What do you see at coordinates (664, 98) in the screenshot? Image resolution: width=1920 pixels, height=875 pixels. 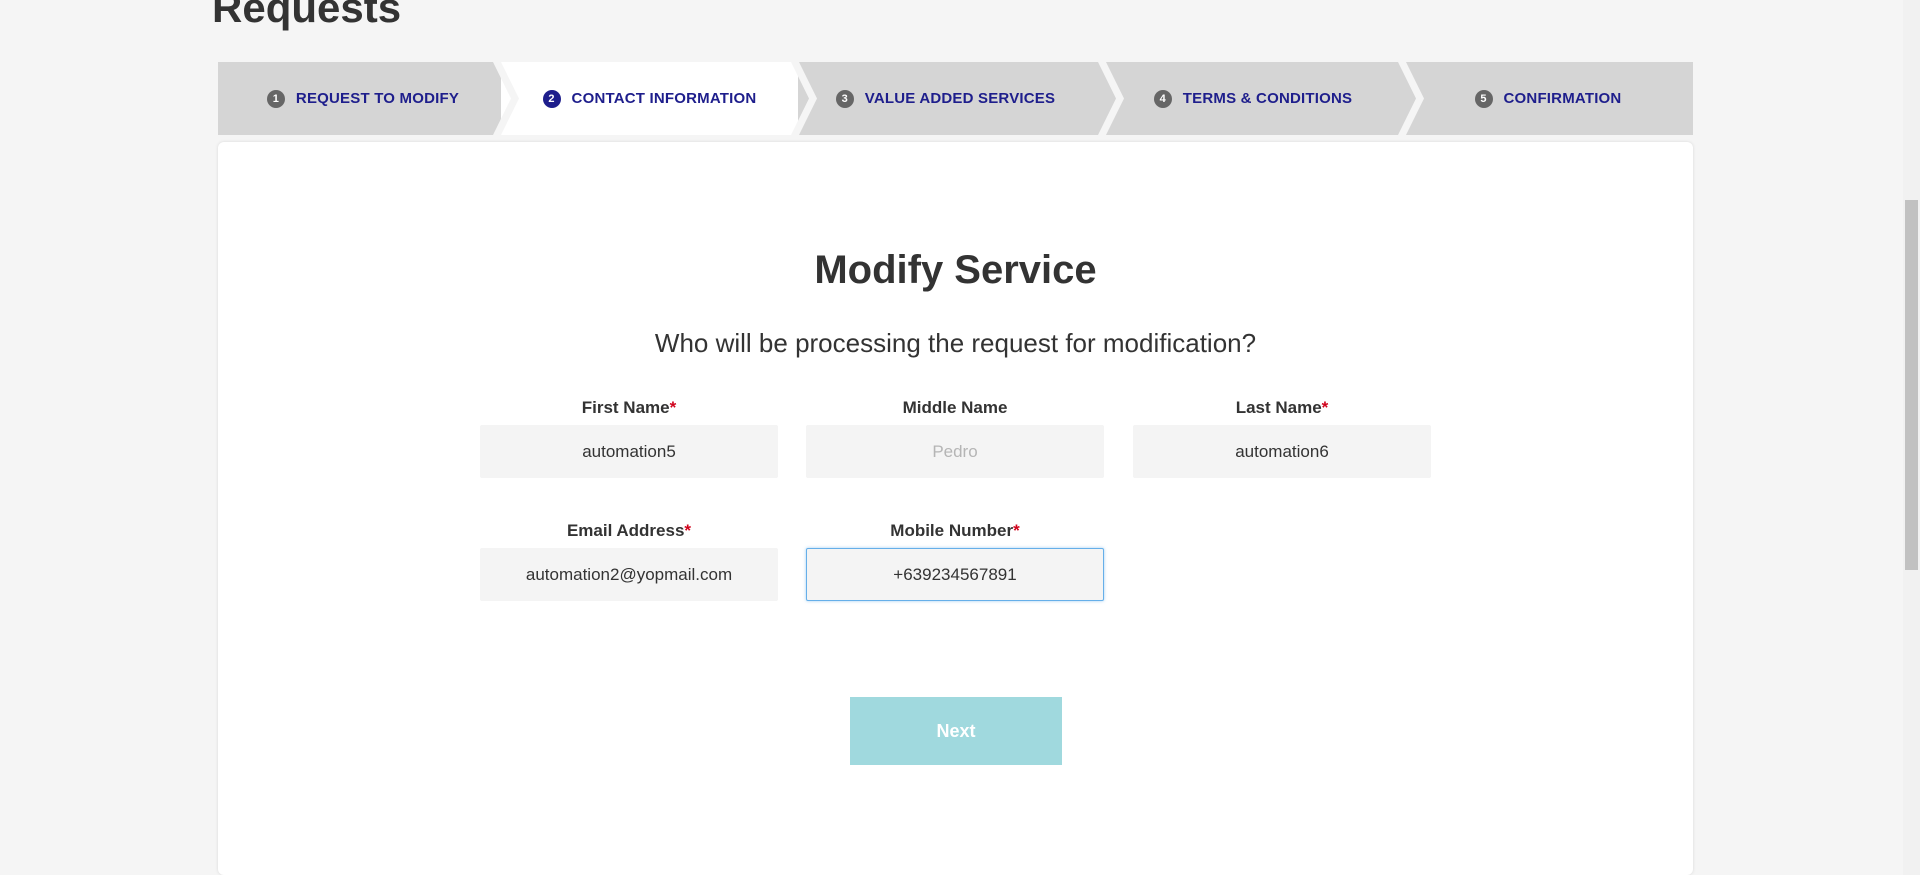 I see `step-label: CONTACT INFORMATION` at bounding box center [664, 98].